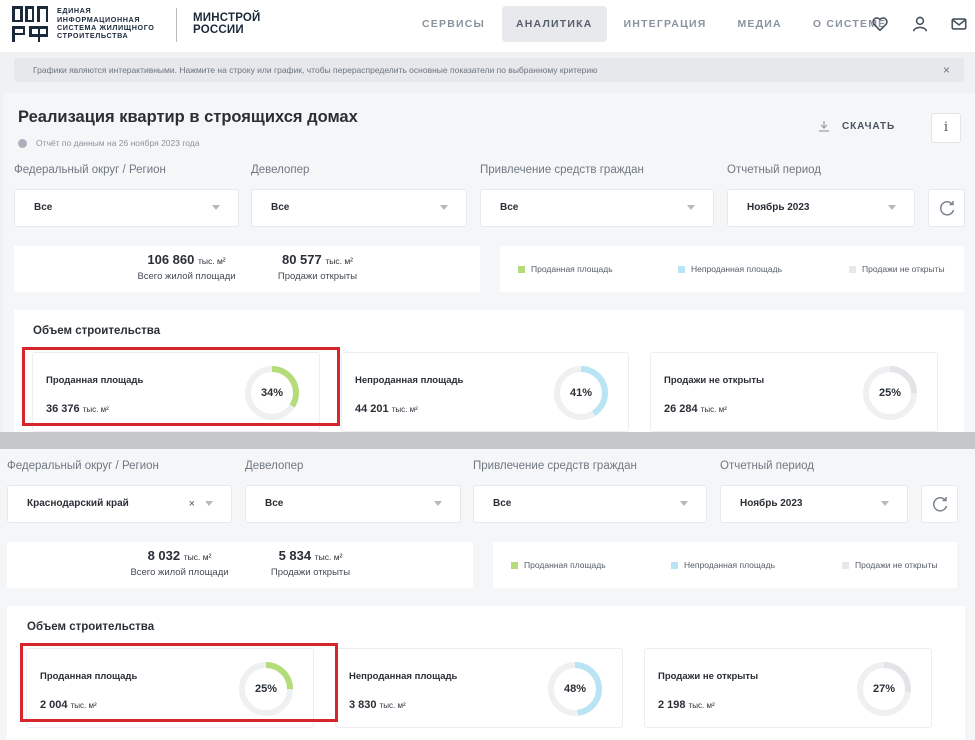 The height and width of the screenshot is (740, 975). Describe the element at coordinates (227, 24) in the screenshot. I see `ministry-logo-text: МИНСТРОЙ РОССИИ` at that location.